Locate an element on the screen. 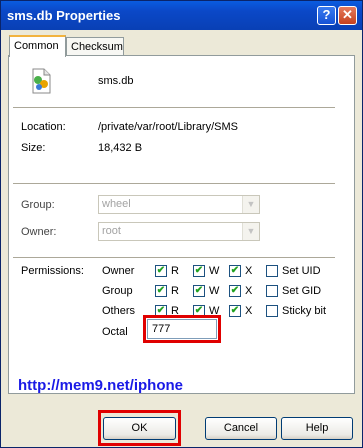 The image size is (363, 448). setuid-label: Set UID is located at coordinates (301, 271).